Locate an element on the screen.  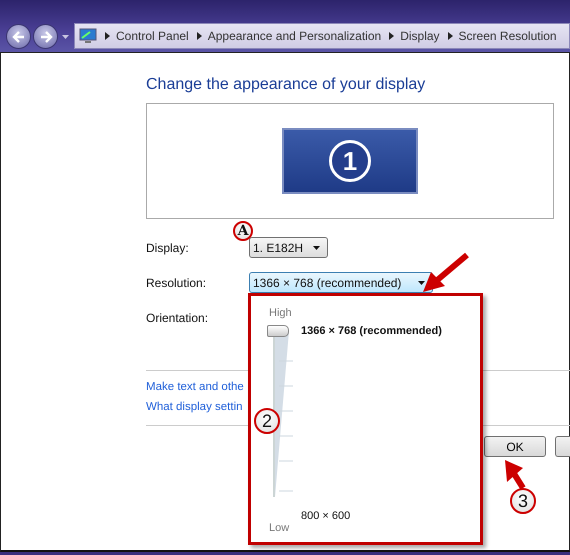
breadcrumb-item: Screen Resolution is located at coordinates (507, 36).